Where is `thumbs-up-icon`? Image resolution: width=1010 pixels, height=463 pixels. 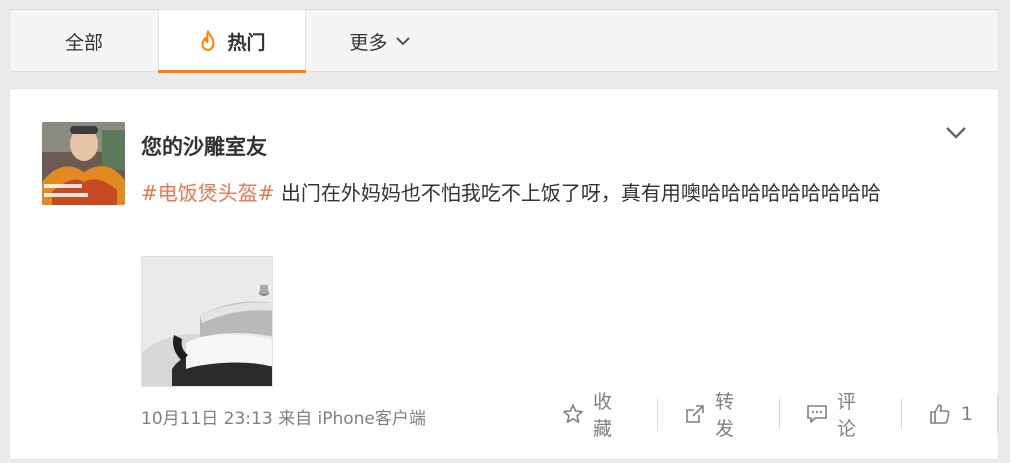 thumbs-up-icon is located at coordinates (940, 414).